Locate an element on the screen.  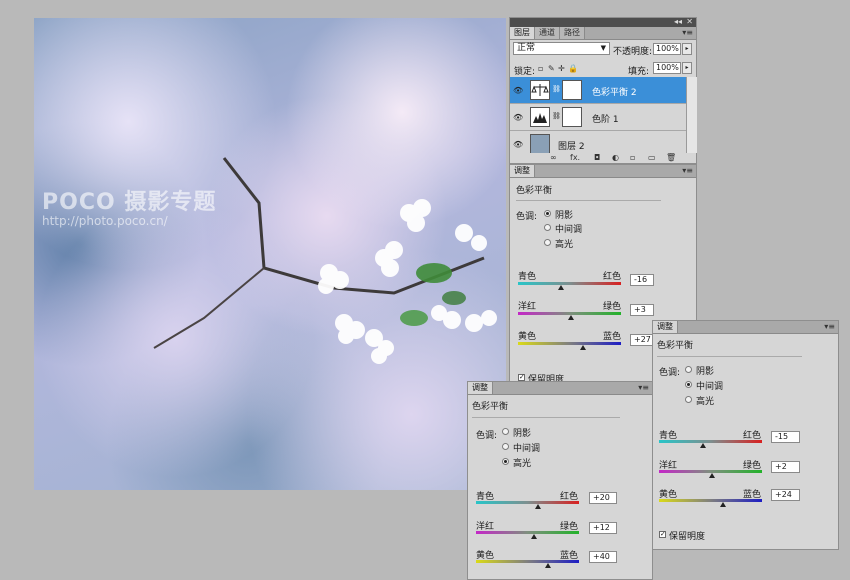
new-group-icon: ▫ is located at coordinates (632, 157).